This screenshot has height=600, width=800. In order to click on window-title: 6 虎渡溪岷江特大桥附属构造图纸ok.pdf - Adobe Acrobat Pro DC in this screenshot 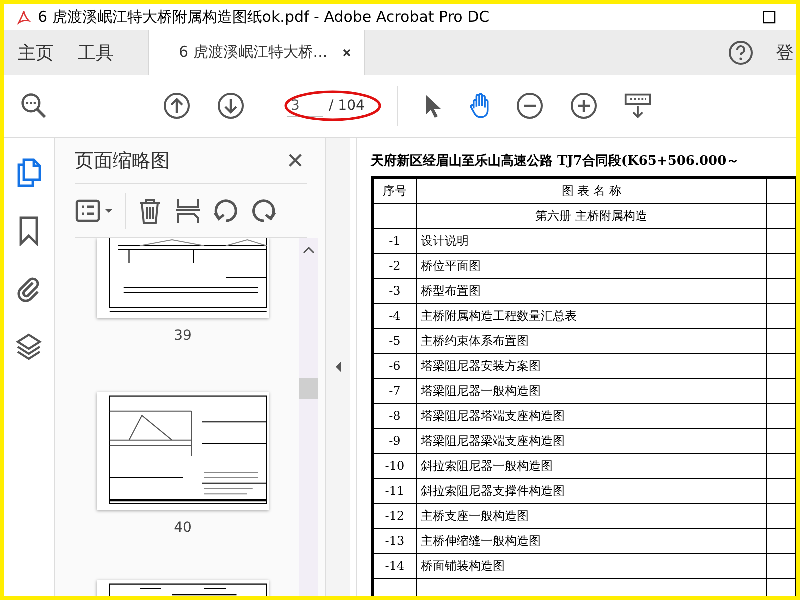, I will do `click(264, 17)`.